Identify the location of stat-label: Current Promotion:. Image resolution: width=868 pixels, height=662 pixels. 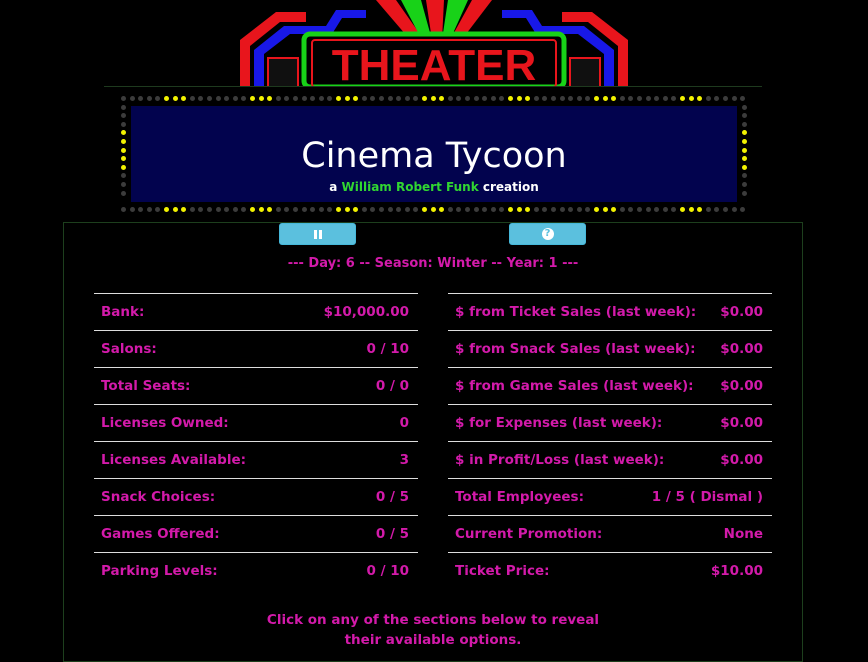
(529, 534).